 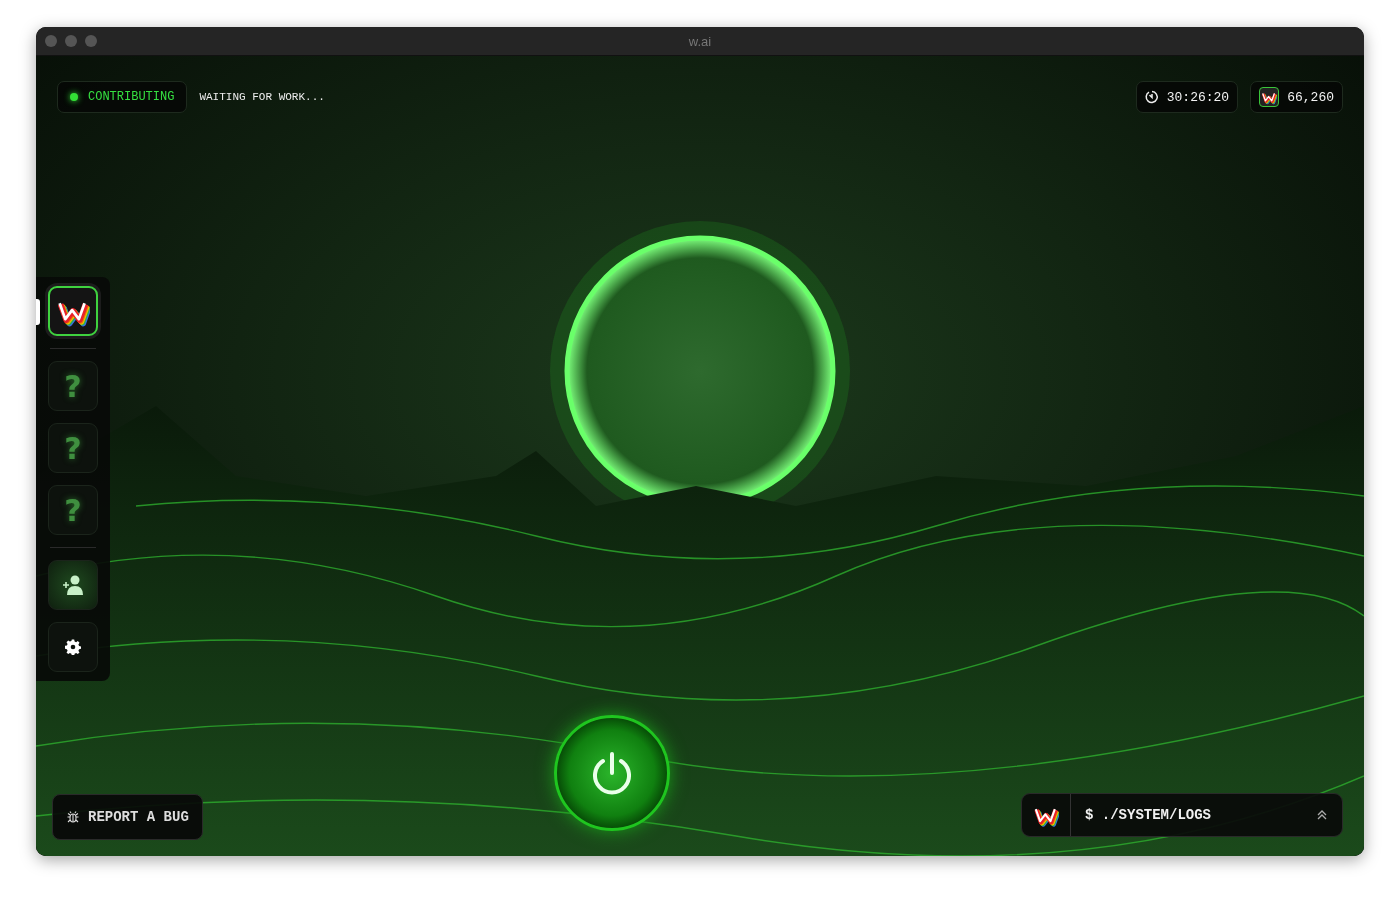 I want to click on system-logs-bar: $ ./SYSTEM/LOGS, so click(x=1182, y=815).